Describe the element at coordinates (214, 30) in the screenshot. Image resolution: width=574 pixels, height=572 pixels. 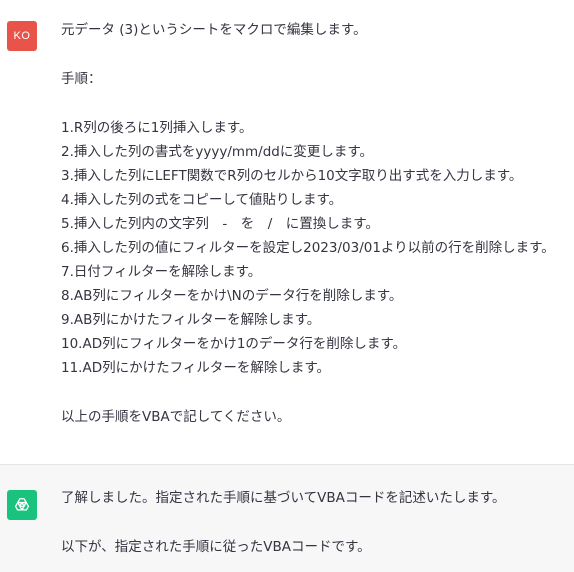
I see `message-line: 元データ (3)というシートをマクロで編集します。` at that location.